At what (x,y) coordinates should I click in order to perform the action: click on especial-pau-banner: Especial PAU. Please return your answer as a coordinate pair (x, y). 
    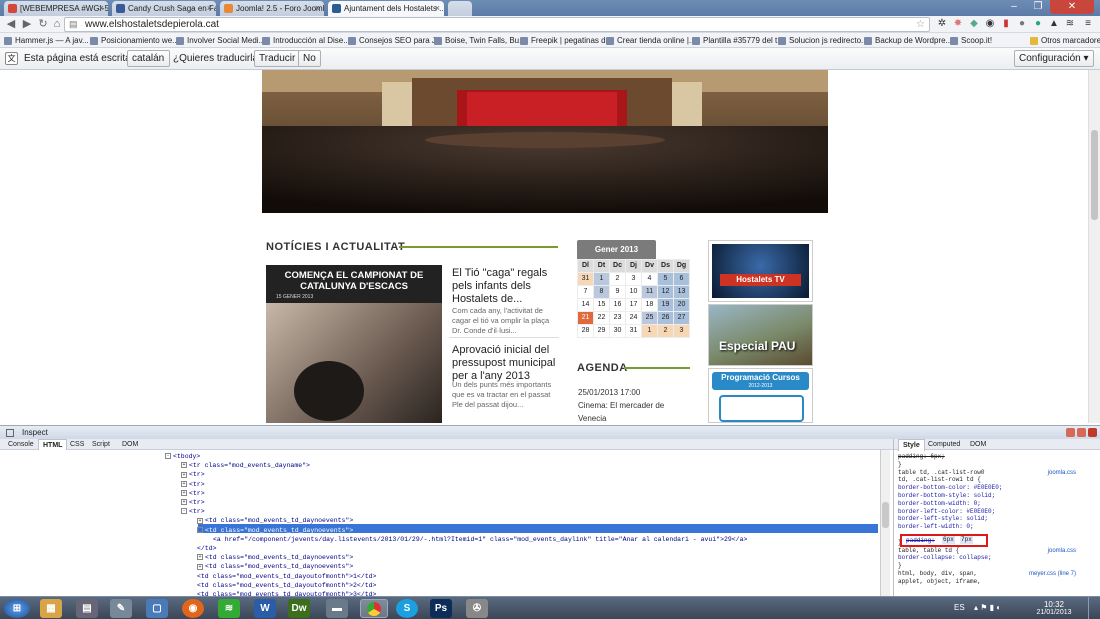
    Looking at the image, I should click on (760, 335).